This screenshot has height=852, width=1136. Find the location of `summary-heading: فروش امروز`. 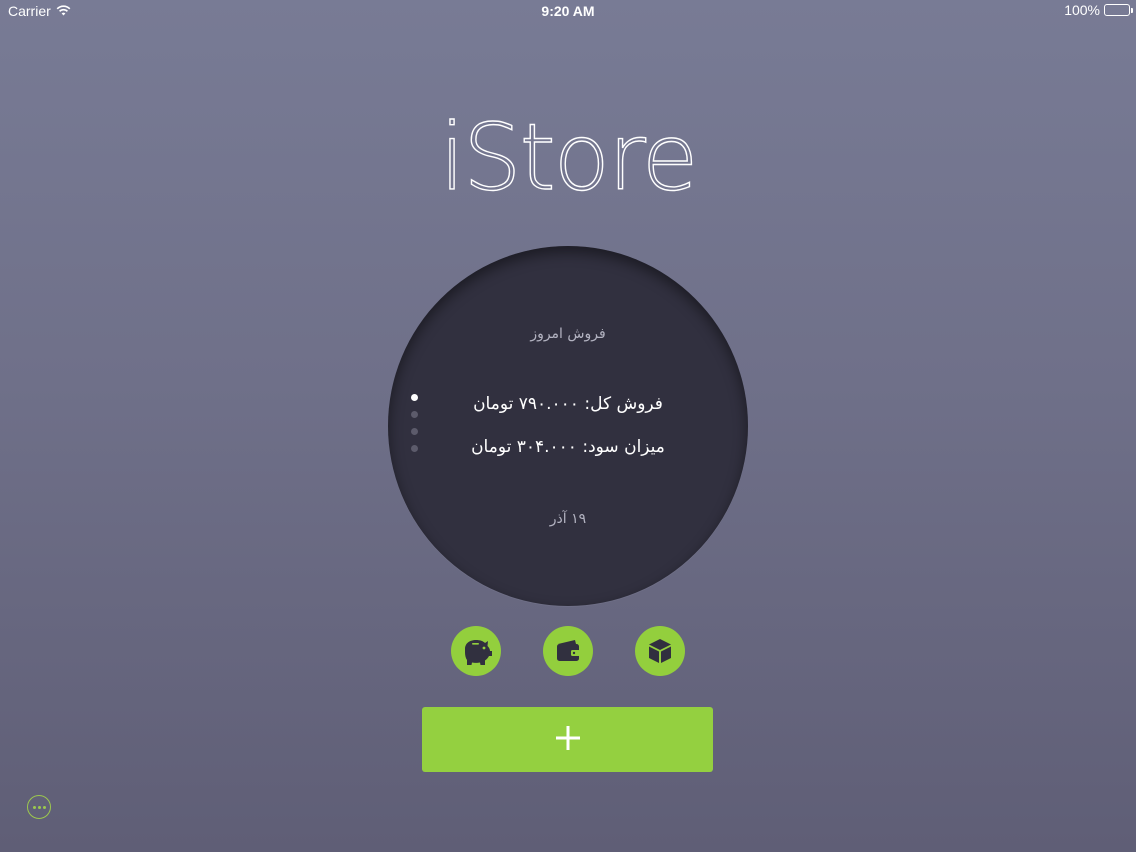

summary-heading: فروش امروز is located at coordinates (568, 334).